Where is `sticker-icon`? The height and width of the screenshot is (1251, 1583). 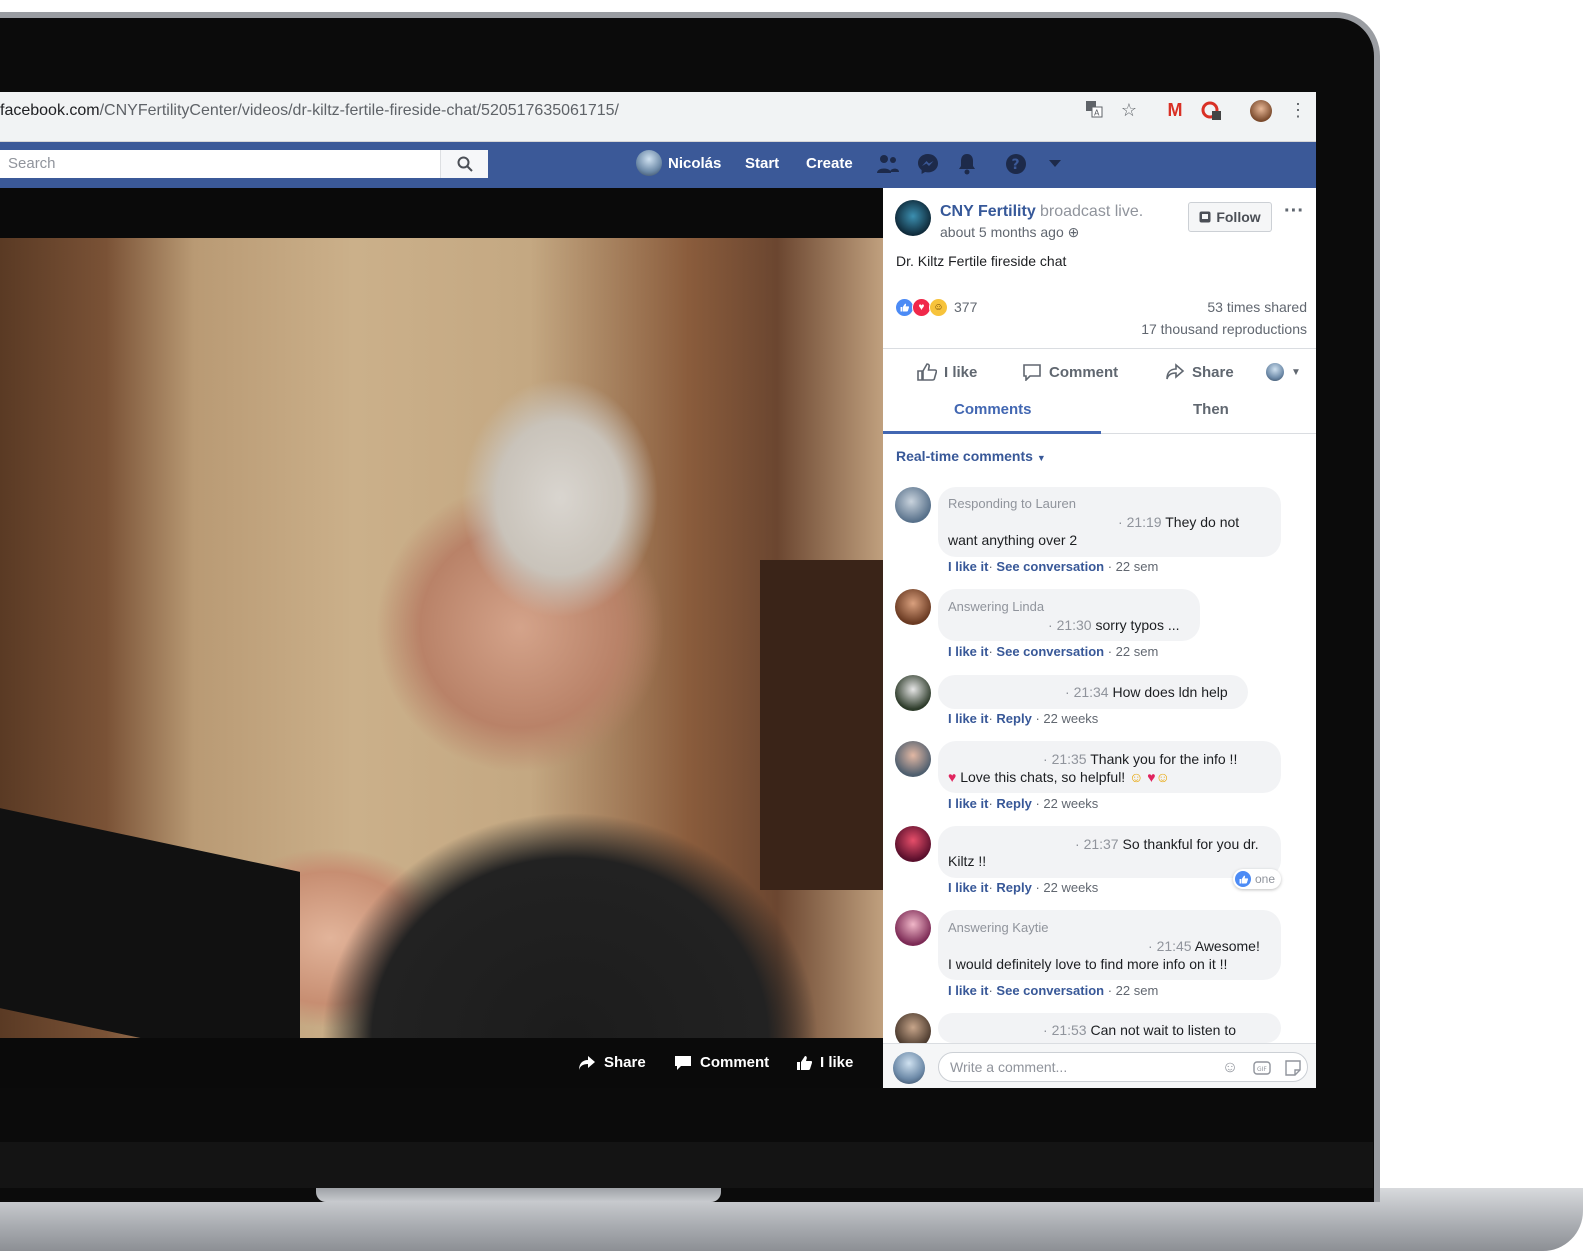 sticker-icon is located at coordinates (1293, 1068).